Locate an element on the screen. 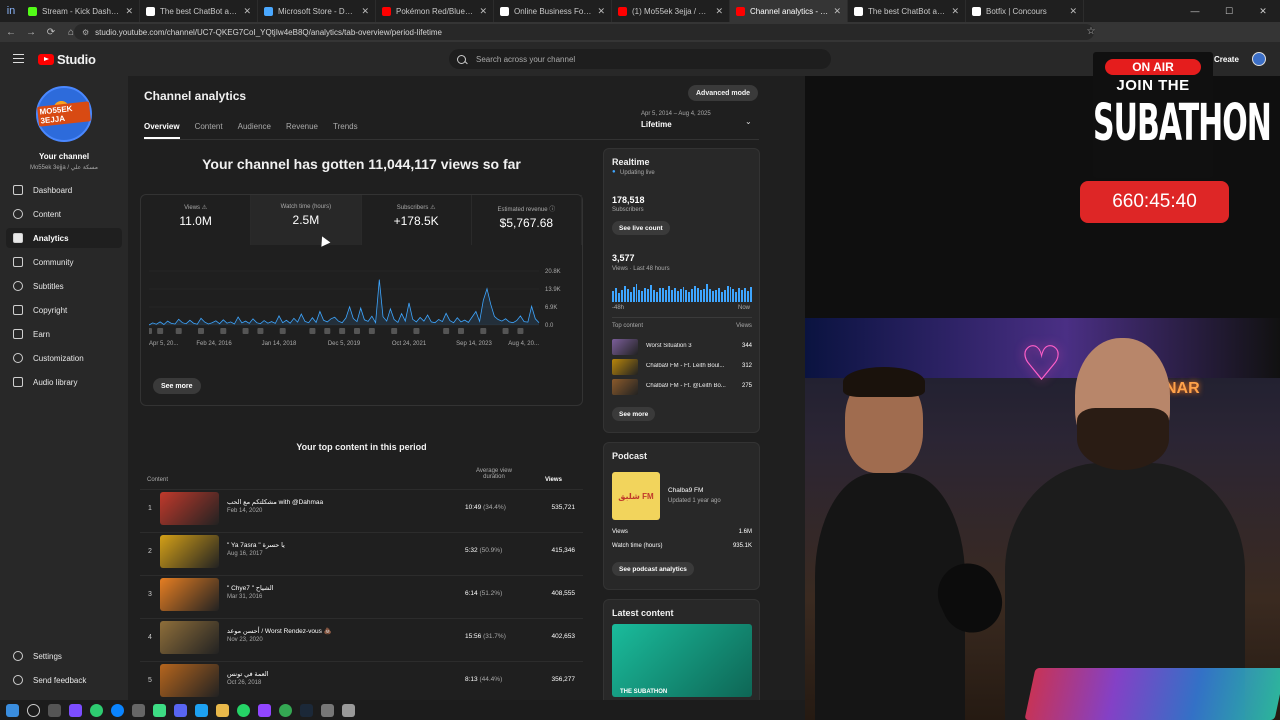 The width and height of the screenshot is (1280, 720). video-title: " Ya 7asra " يا حسرة is located at coordinates (256, 545).